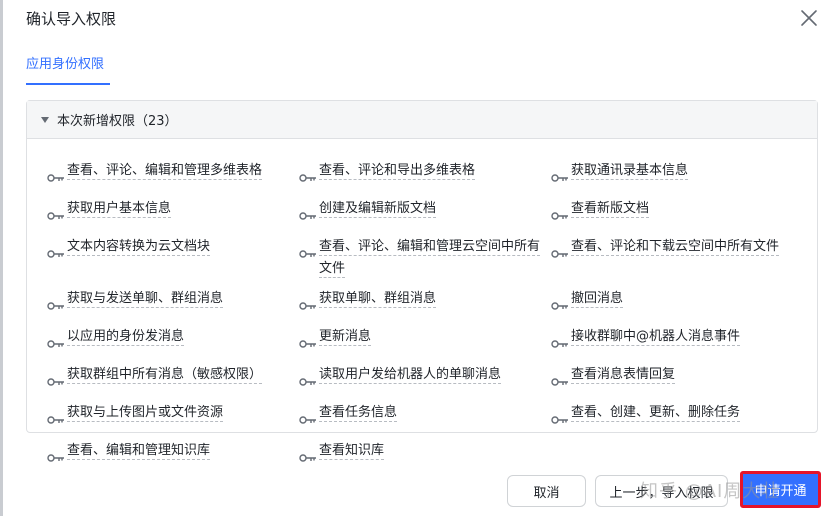 This screenshot has height=516, width=839. Describe the element at coordinates (679, 258) in the screenshot. I see `permission-item: 查看、评论和下载云空间中所有文件` at that location.